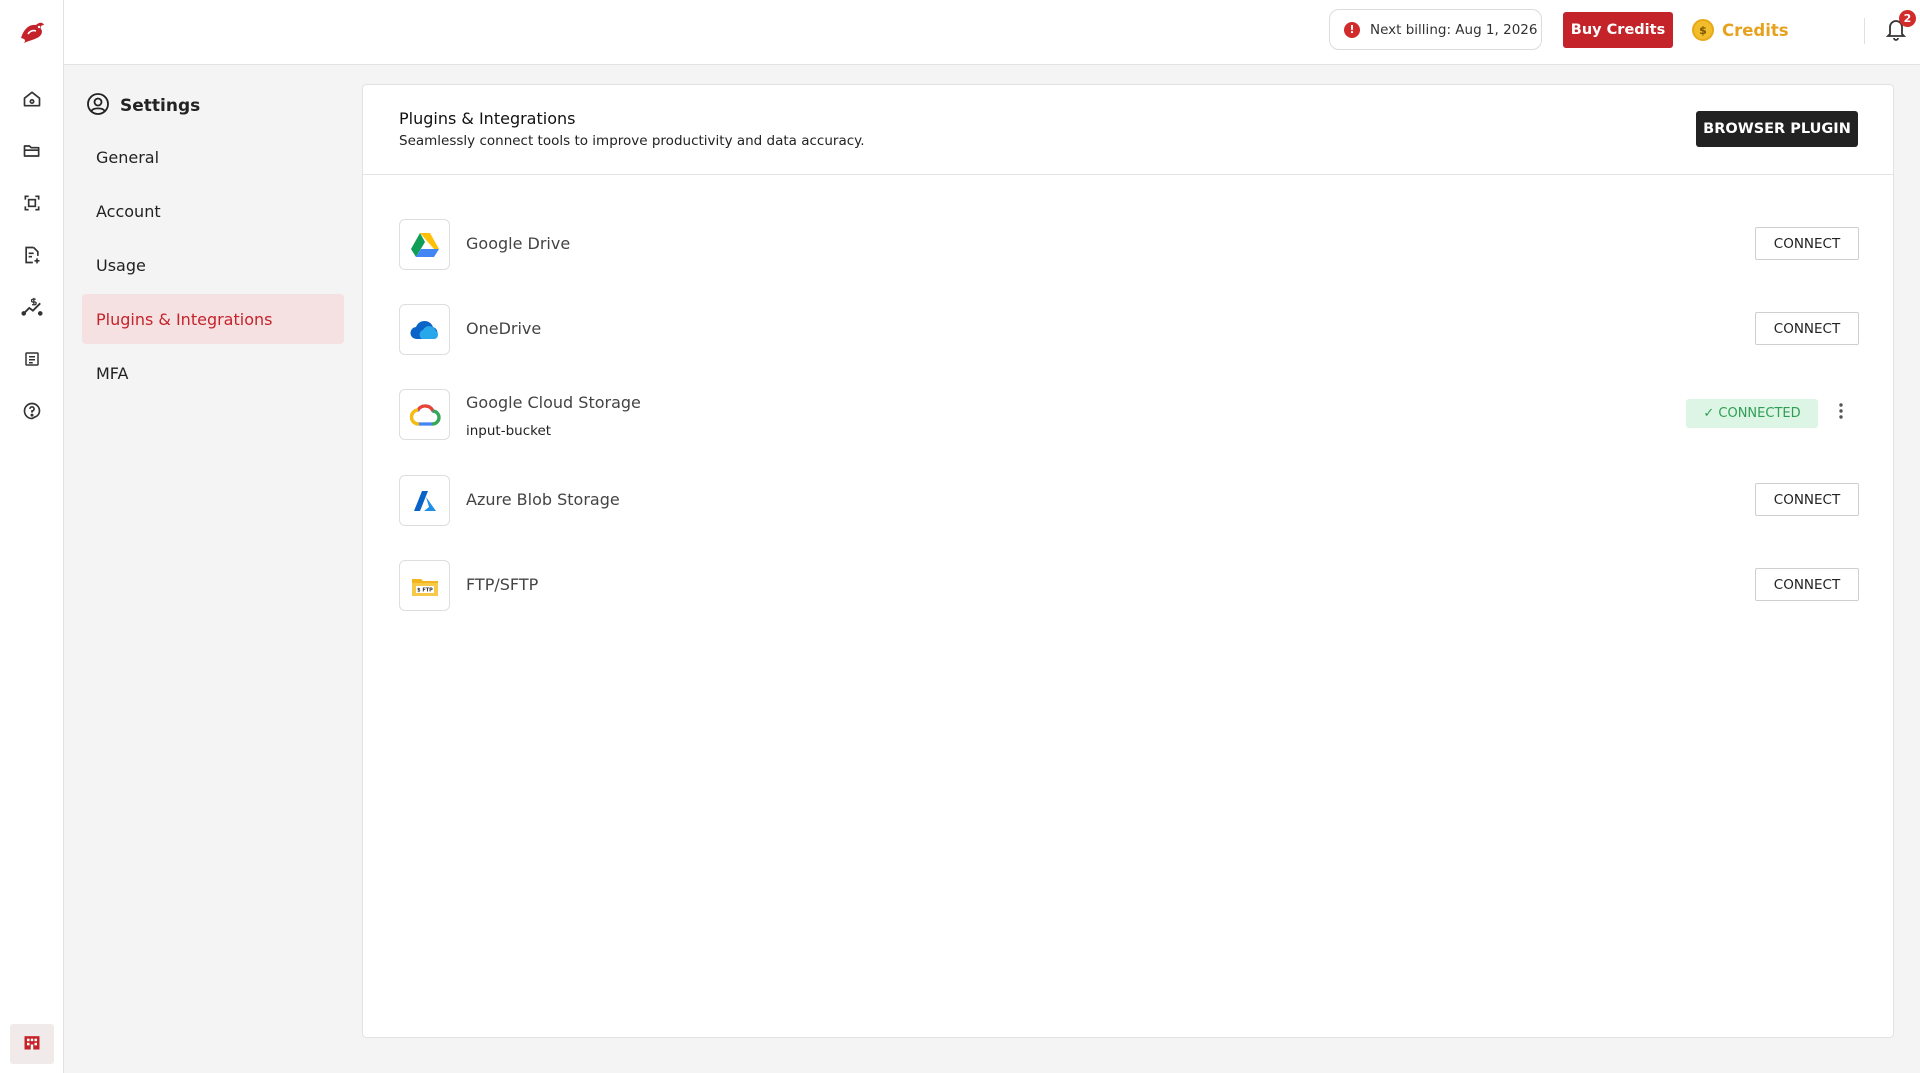  I want to click on google-cloud-logo-icon, so click(424, 414).